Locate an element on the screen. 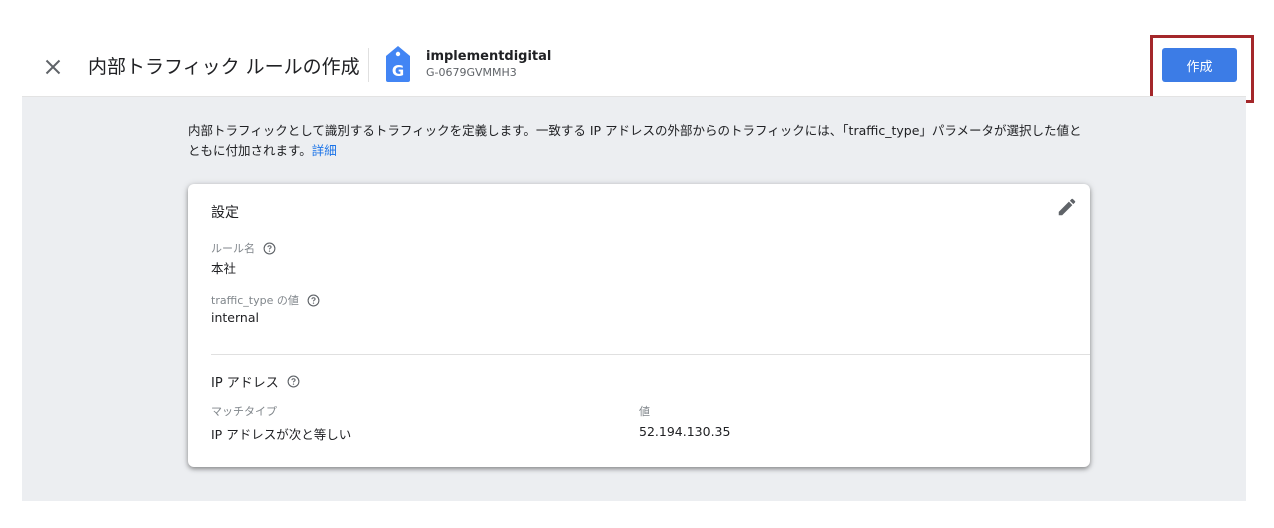  property-name: implementdigital is located at coordinates (489, 56).